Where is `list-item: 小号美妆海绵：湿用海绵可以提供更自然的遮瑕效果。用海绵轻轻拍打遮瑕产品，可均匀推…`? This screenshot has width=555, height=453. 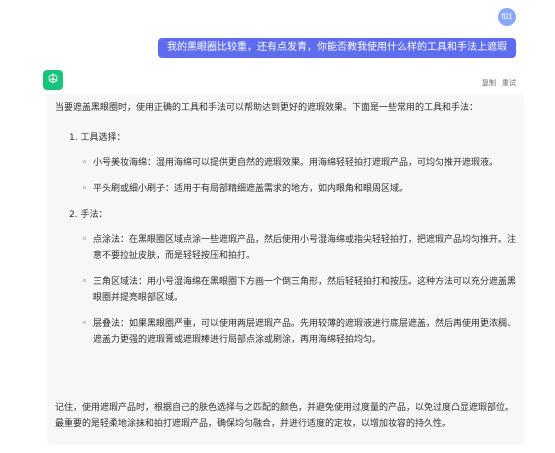 list-item: 小号美妆海绵：湿用海绵可以提供更自然的遮瑕效果。用海绵轻轻拍打遮瑕产品，可均匀推… is located at coordinates (293, 163).